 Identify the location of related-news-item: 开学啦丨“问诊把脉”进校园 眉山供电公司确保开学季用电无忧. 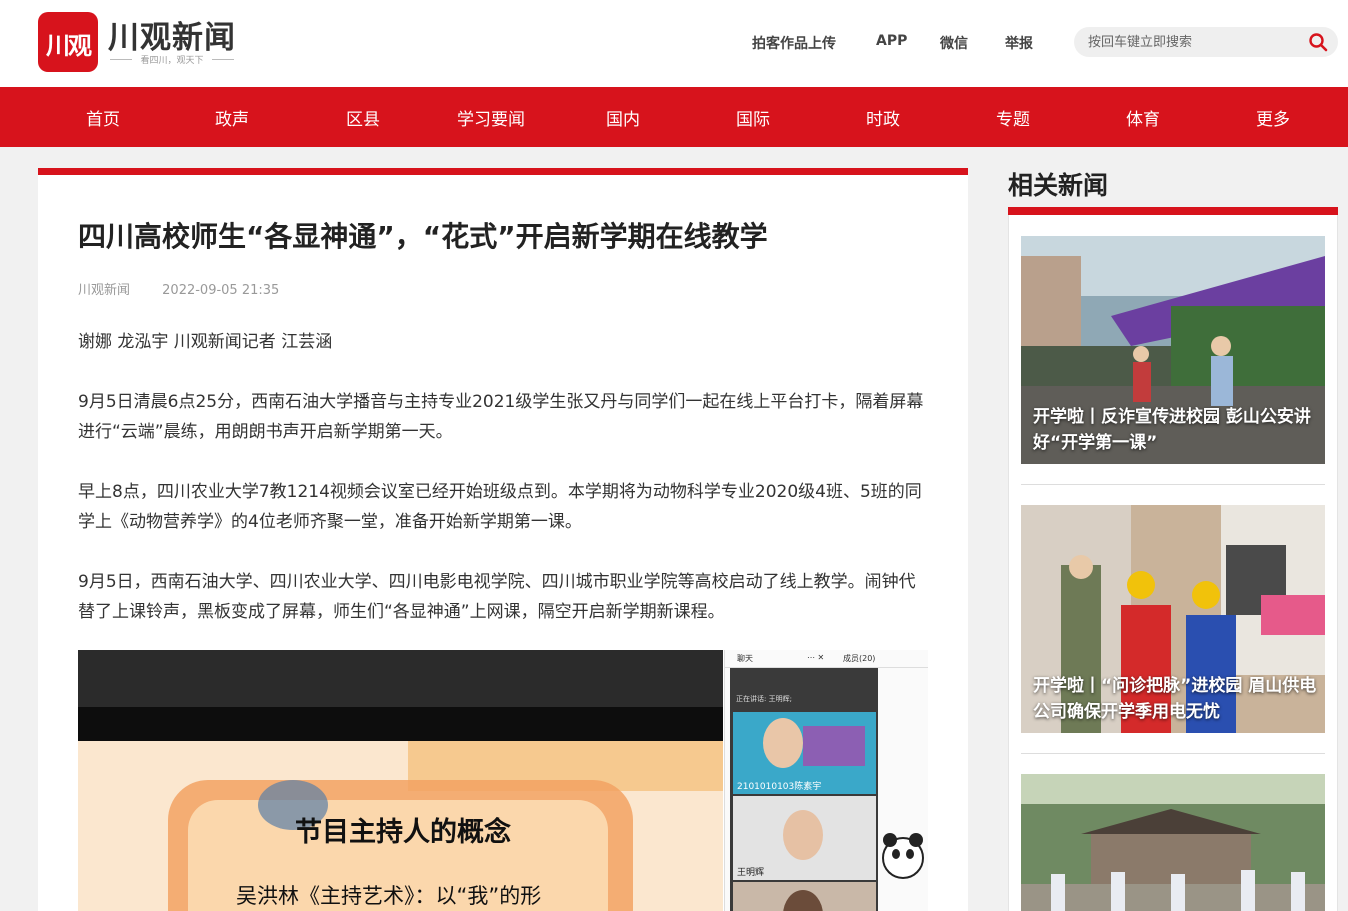
(1173, 619).